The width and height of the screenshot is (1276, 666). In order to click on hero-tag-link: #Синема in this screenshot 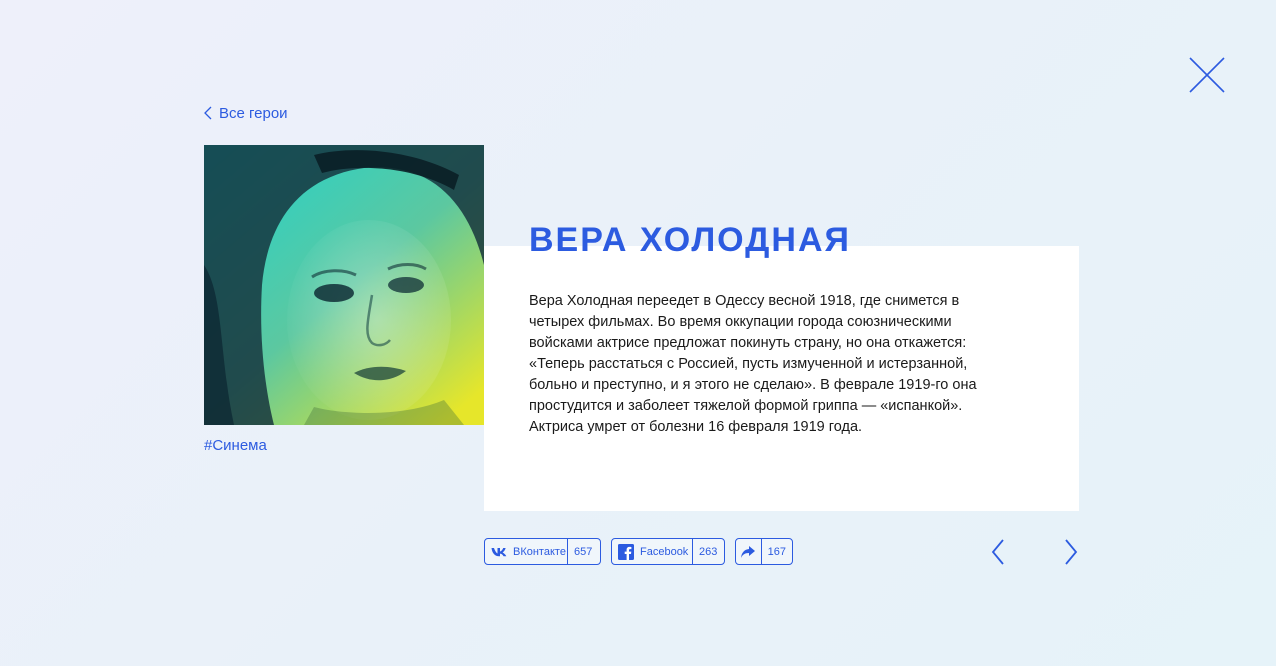, I will do `click(235, 445)`.